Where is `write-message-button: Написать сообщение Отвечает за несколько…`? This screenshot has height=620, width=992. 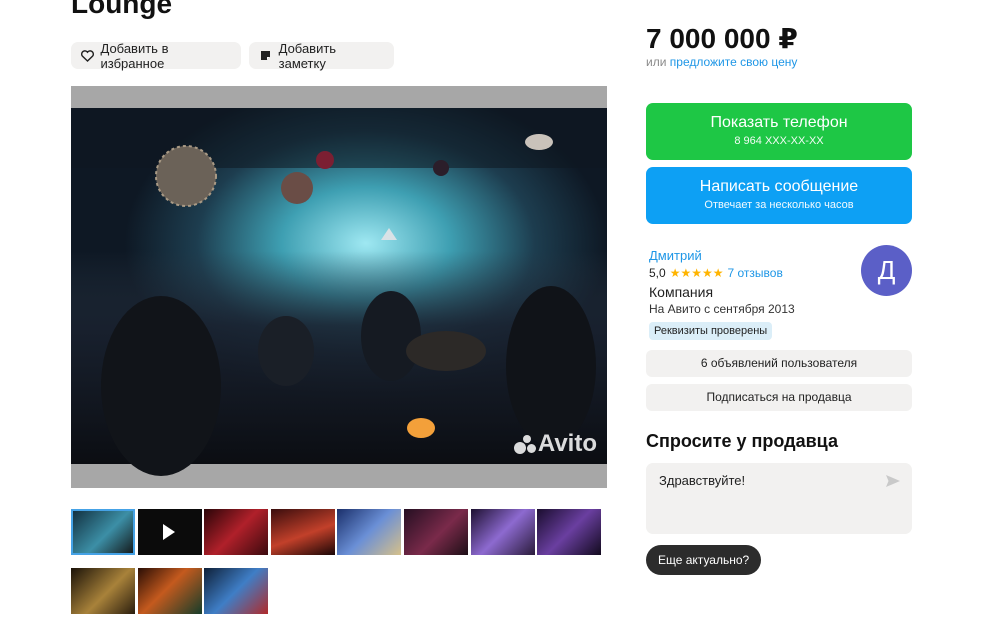 write-message-button: Написать сообщение Отвечает за несколько… is located at coordinates (779, 195).